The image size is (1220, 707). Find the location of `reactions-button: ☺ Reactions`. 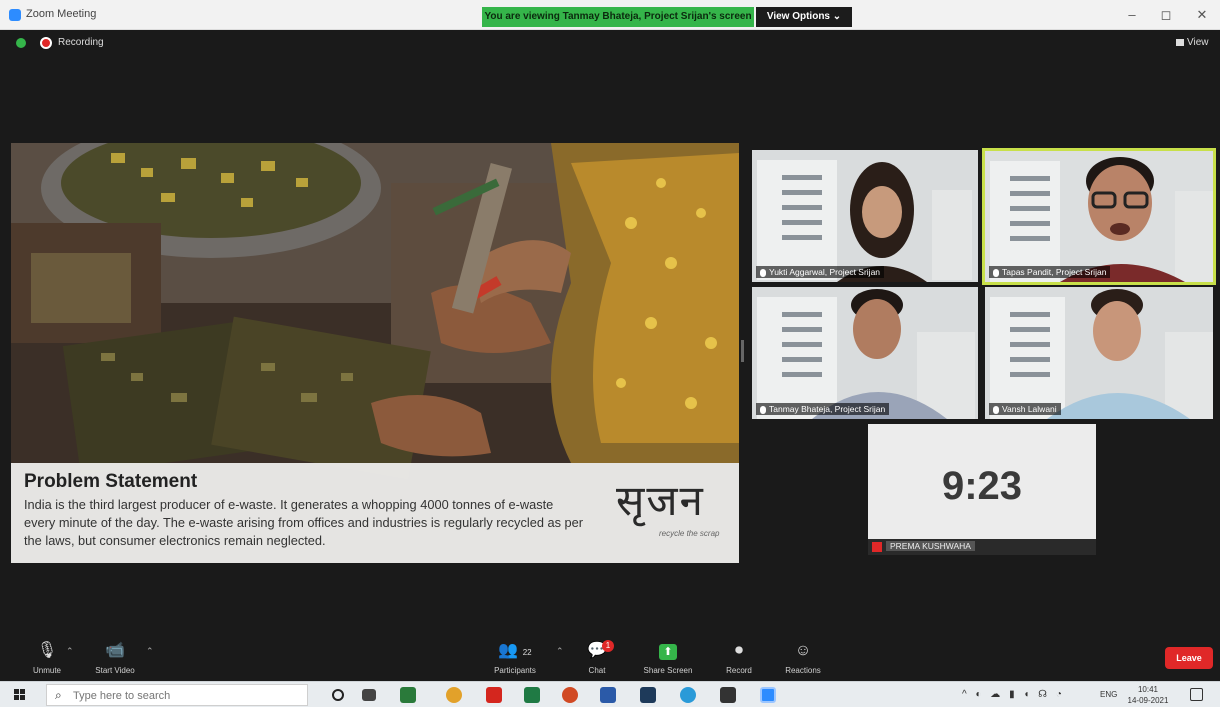

reactions-button: ☺ Reactions is located at coordinates (803, 657).